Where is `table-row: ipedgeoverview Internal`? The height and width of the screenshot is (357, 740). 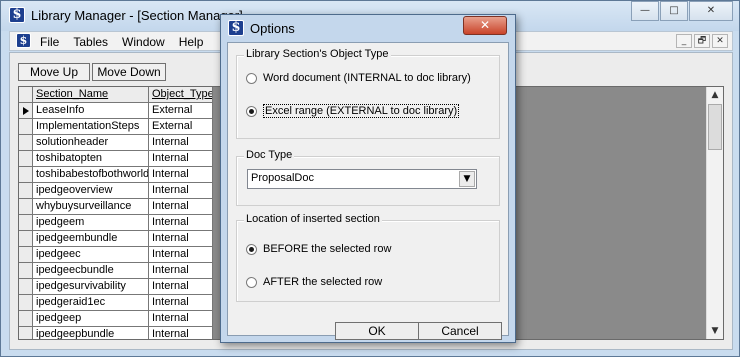
table-row: ipedgeoverview Internal is located at coordinates (116, 191).